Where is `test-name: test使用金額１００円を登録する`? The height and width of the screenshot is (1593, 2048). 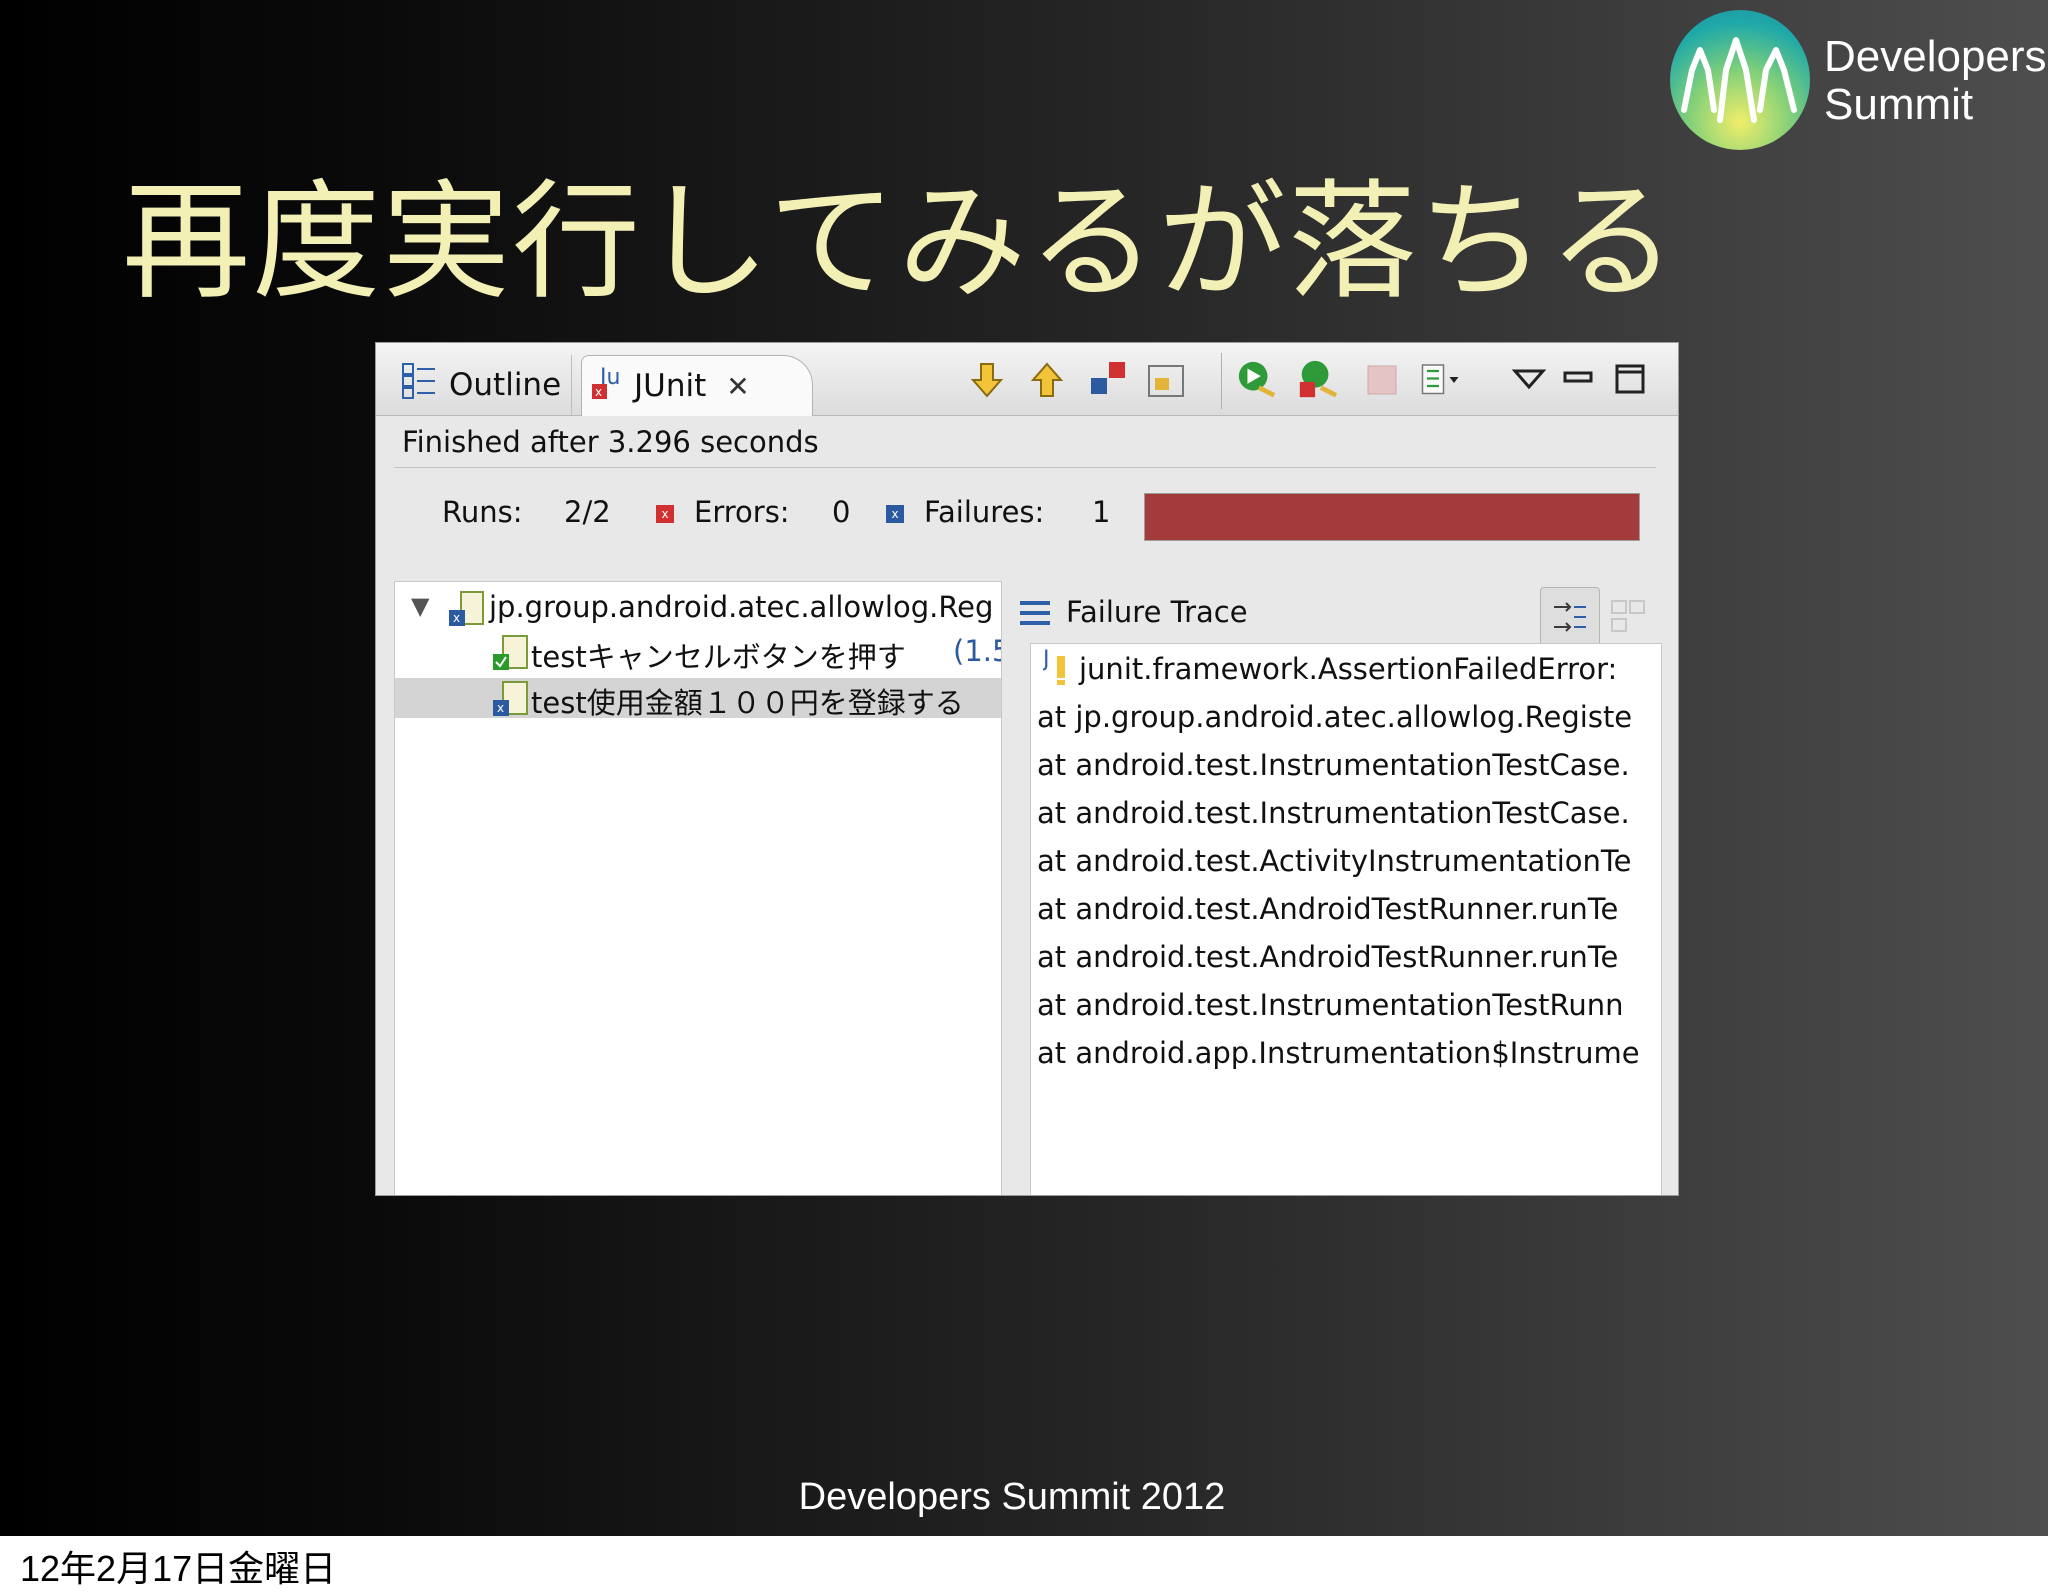
test-name: test使用金額１００円を登録する is located at coordinates (747, 702).